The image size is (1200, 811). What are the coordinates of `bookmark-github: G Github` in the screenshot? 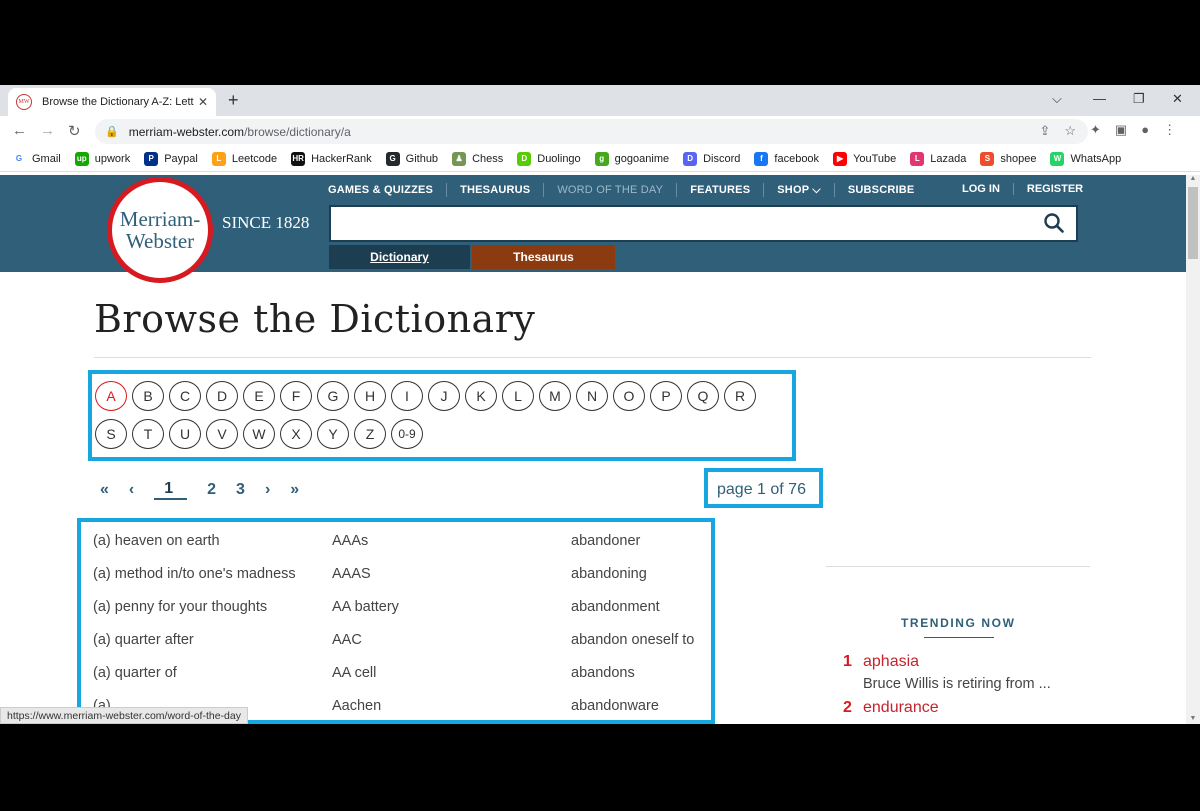 It's located at (411, 158).